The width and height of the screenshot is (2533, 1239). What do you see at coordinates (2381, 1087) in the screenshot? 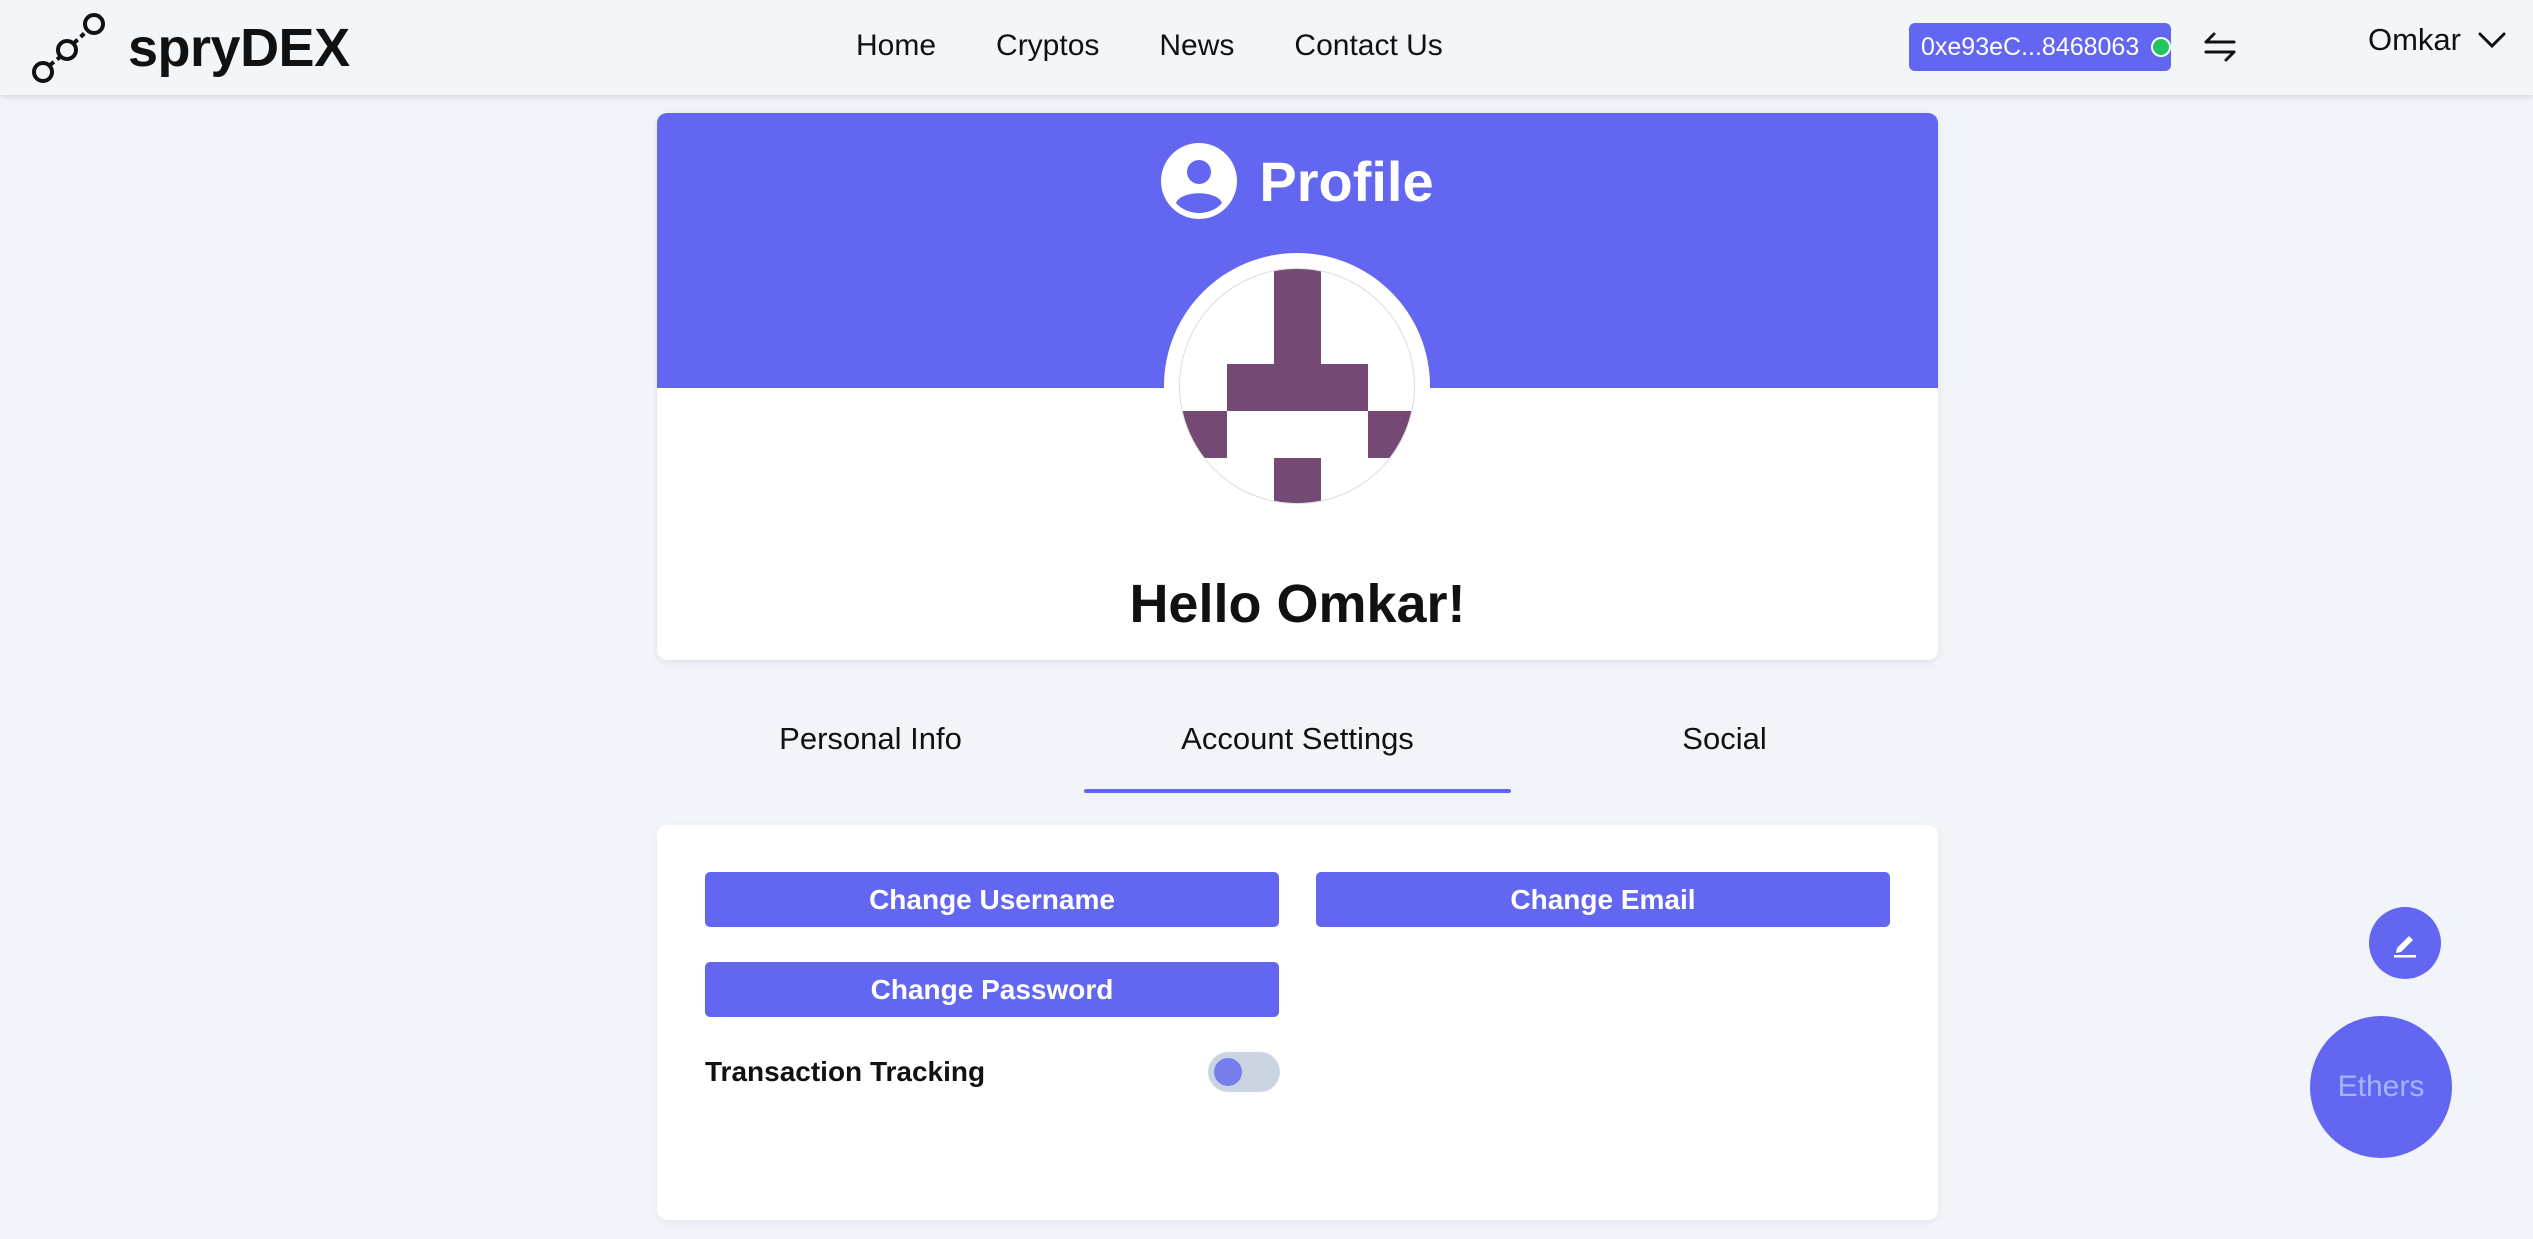
I see `ethers-button: Ethers` at bounding box center [2381, 1087].